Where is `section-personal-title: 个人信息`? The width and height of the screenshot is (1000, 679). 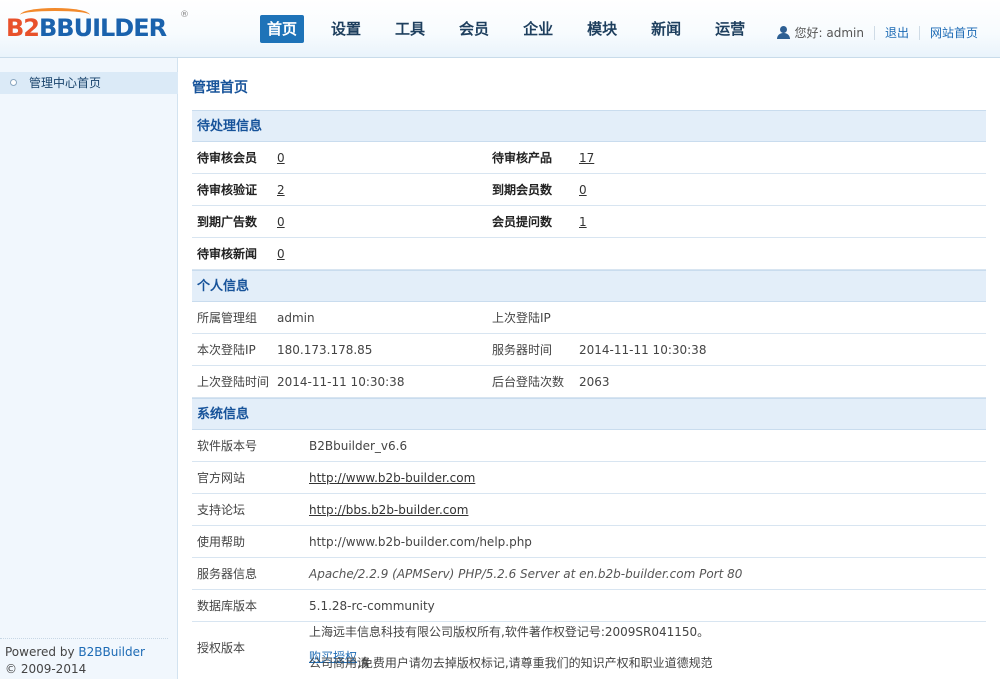 section-personal-title: 个人信息 is located at coordinates (589, 286).